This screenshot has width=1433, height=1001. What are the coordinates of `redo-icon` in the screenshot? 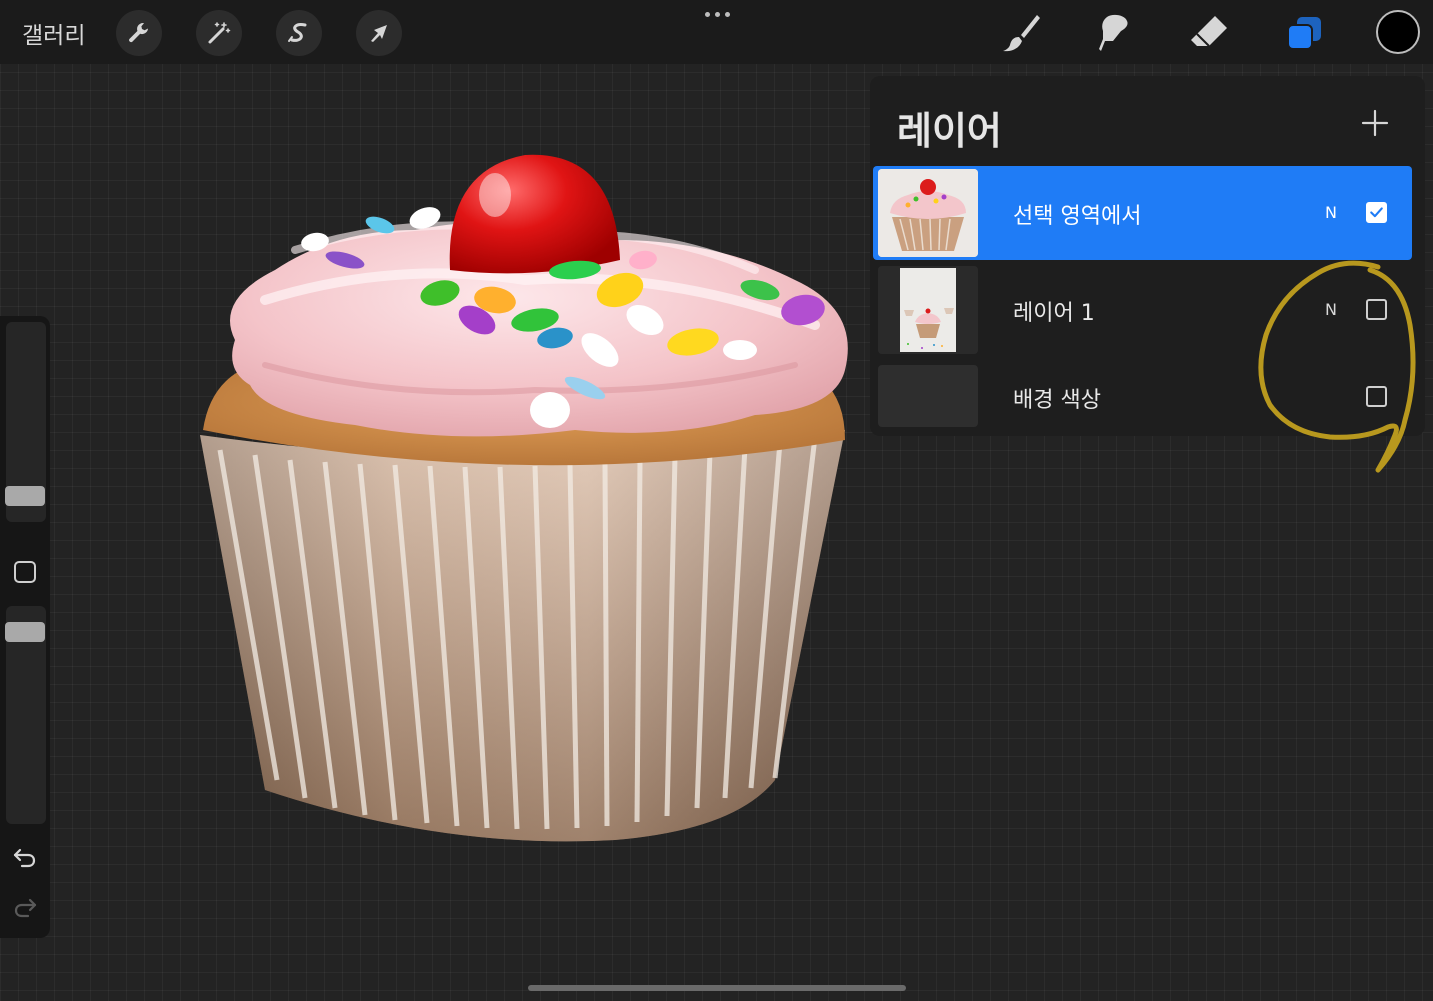 It's located at (25, 907).